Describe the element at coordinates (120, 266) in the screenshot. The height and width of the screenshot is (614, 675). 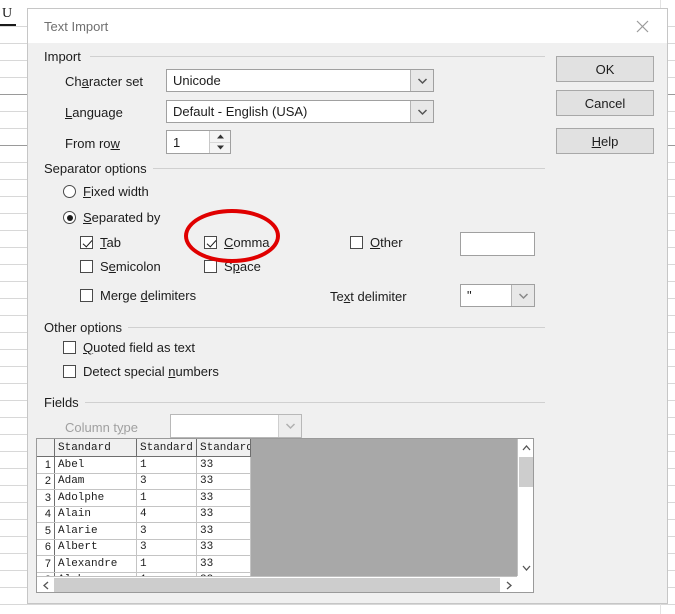
I see `semicolon-checkbox: Semicolon` at that location.